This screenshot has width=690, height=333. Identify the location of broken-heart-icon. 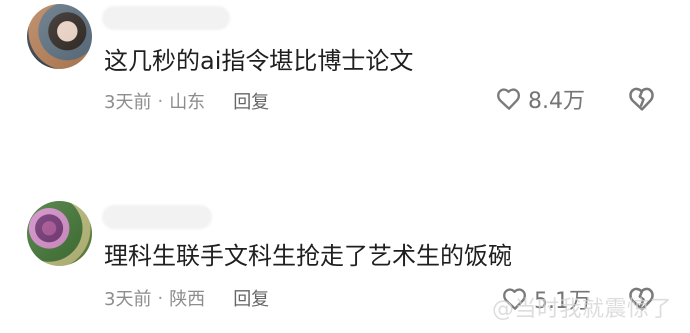
(642, 99).